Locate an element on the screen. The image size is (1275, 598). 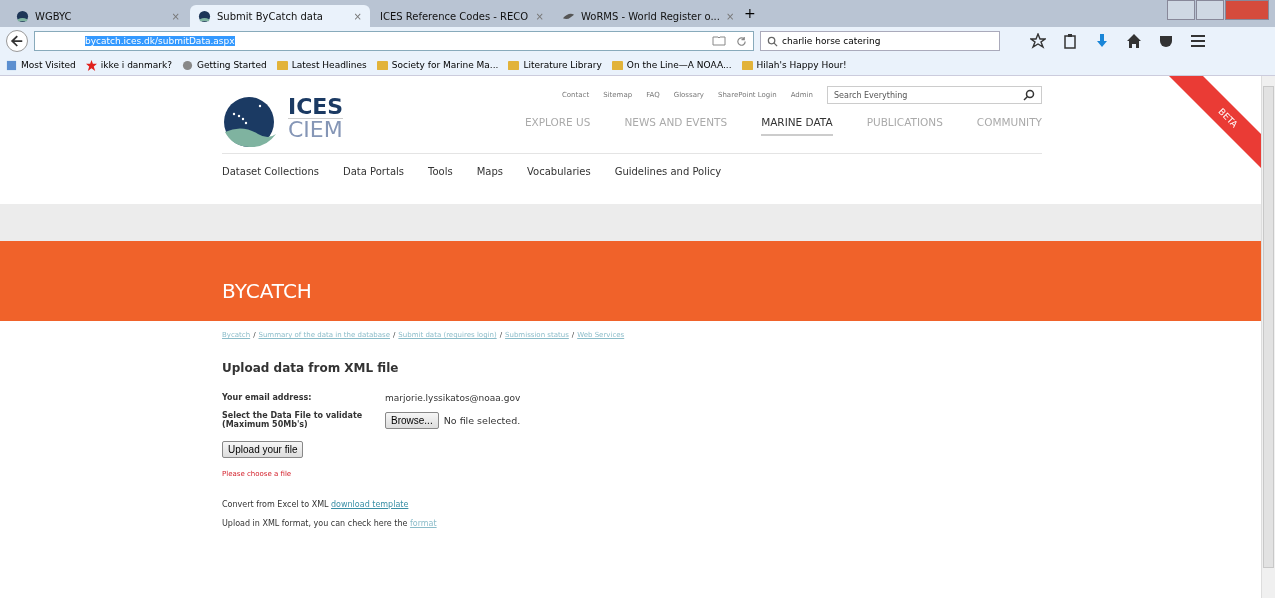
email-value: marjorie.lyssikatos@noaa.gov is located at coordinates (453, 398).